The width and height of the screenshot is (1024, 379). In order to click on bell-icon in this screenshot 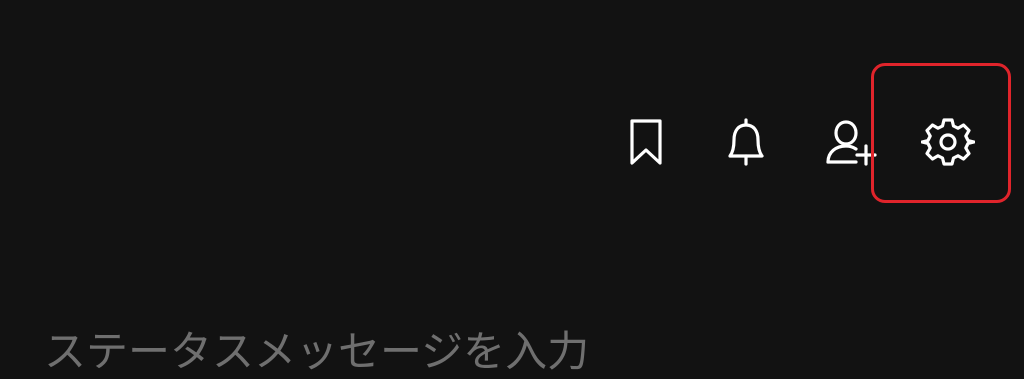, I will do `click(746, 142)`.